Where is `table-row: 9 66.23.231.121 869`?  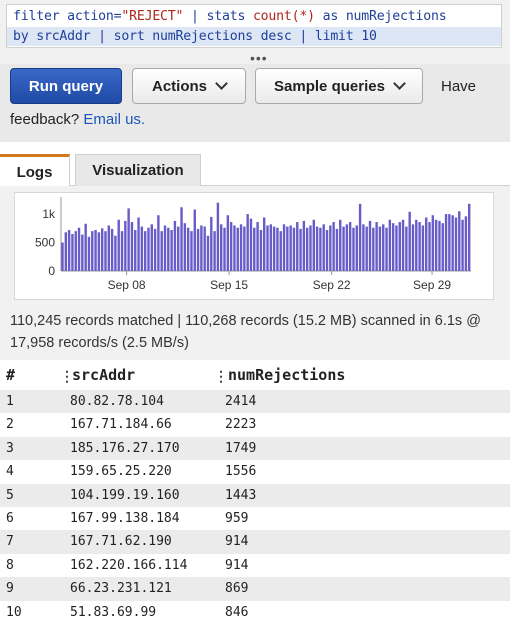 table-row: 9 66.23.231.121 869 is located at coordinates (255, 589).